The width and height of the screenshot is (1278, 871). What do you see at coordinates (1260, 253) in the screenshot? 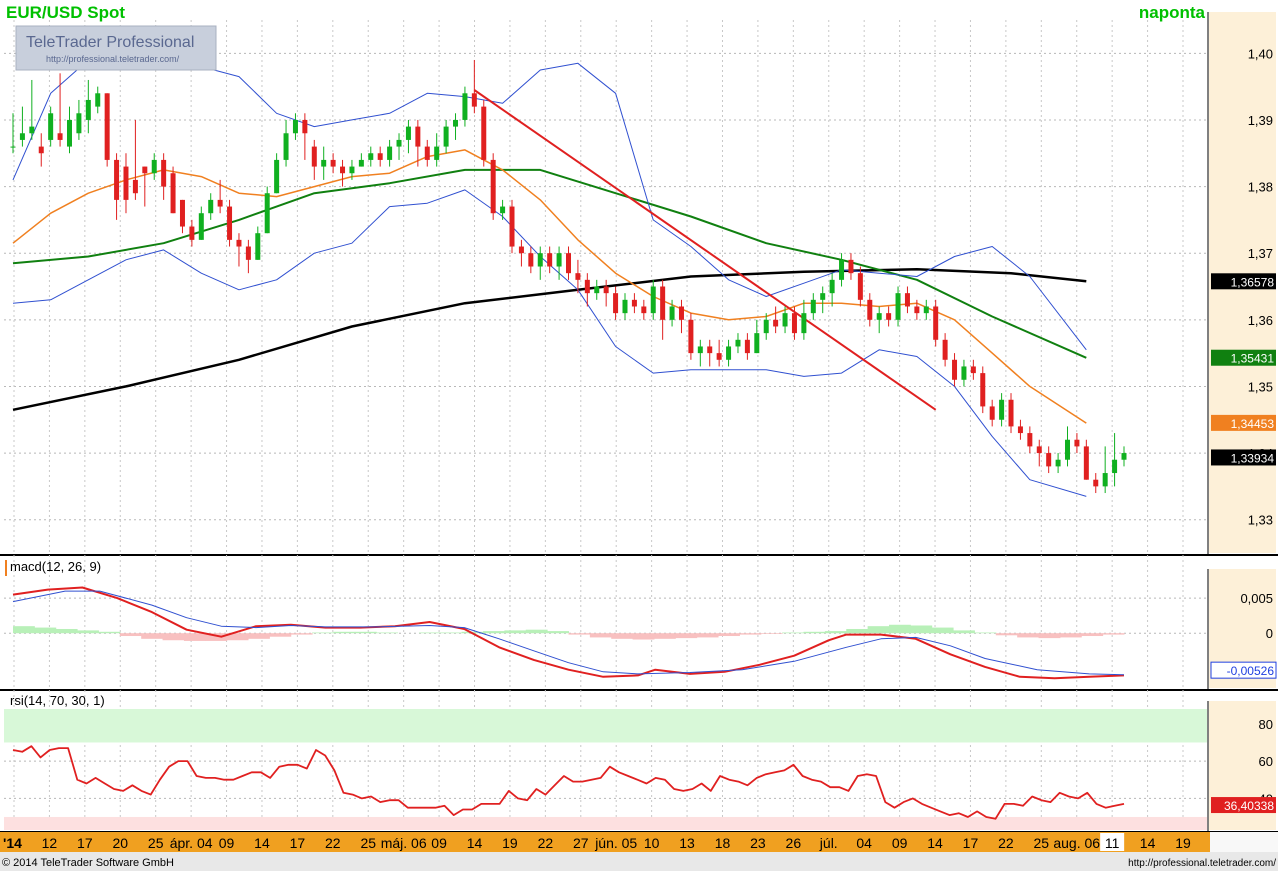
I see `y-tick-label: 1,37` at bounding box center [1260, 253].